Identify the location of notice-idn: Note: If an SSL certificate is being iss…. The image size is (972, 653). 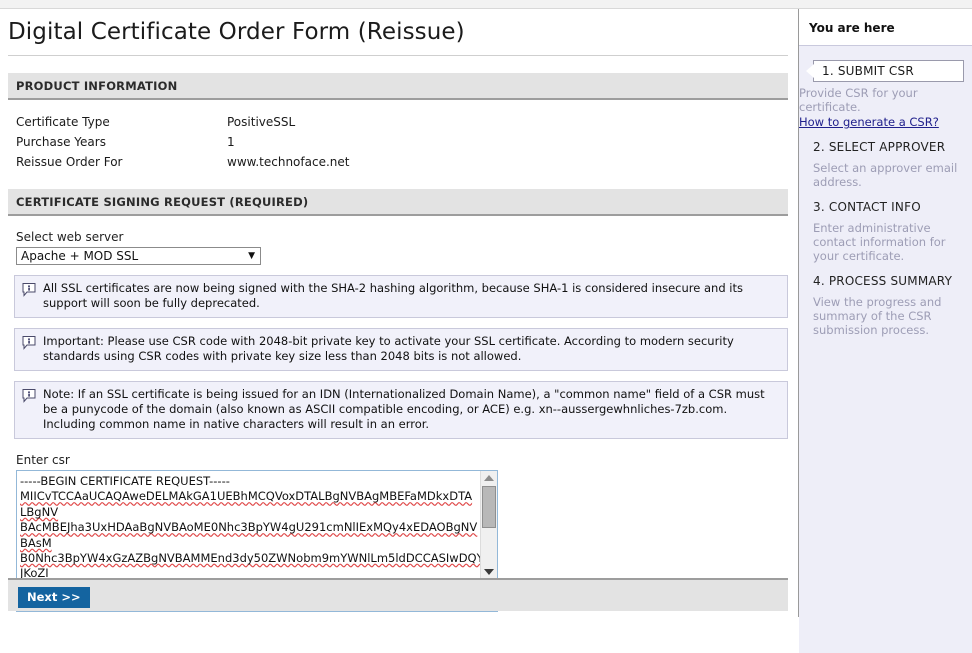
(401, 410).